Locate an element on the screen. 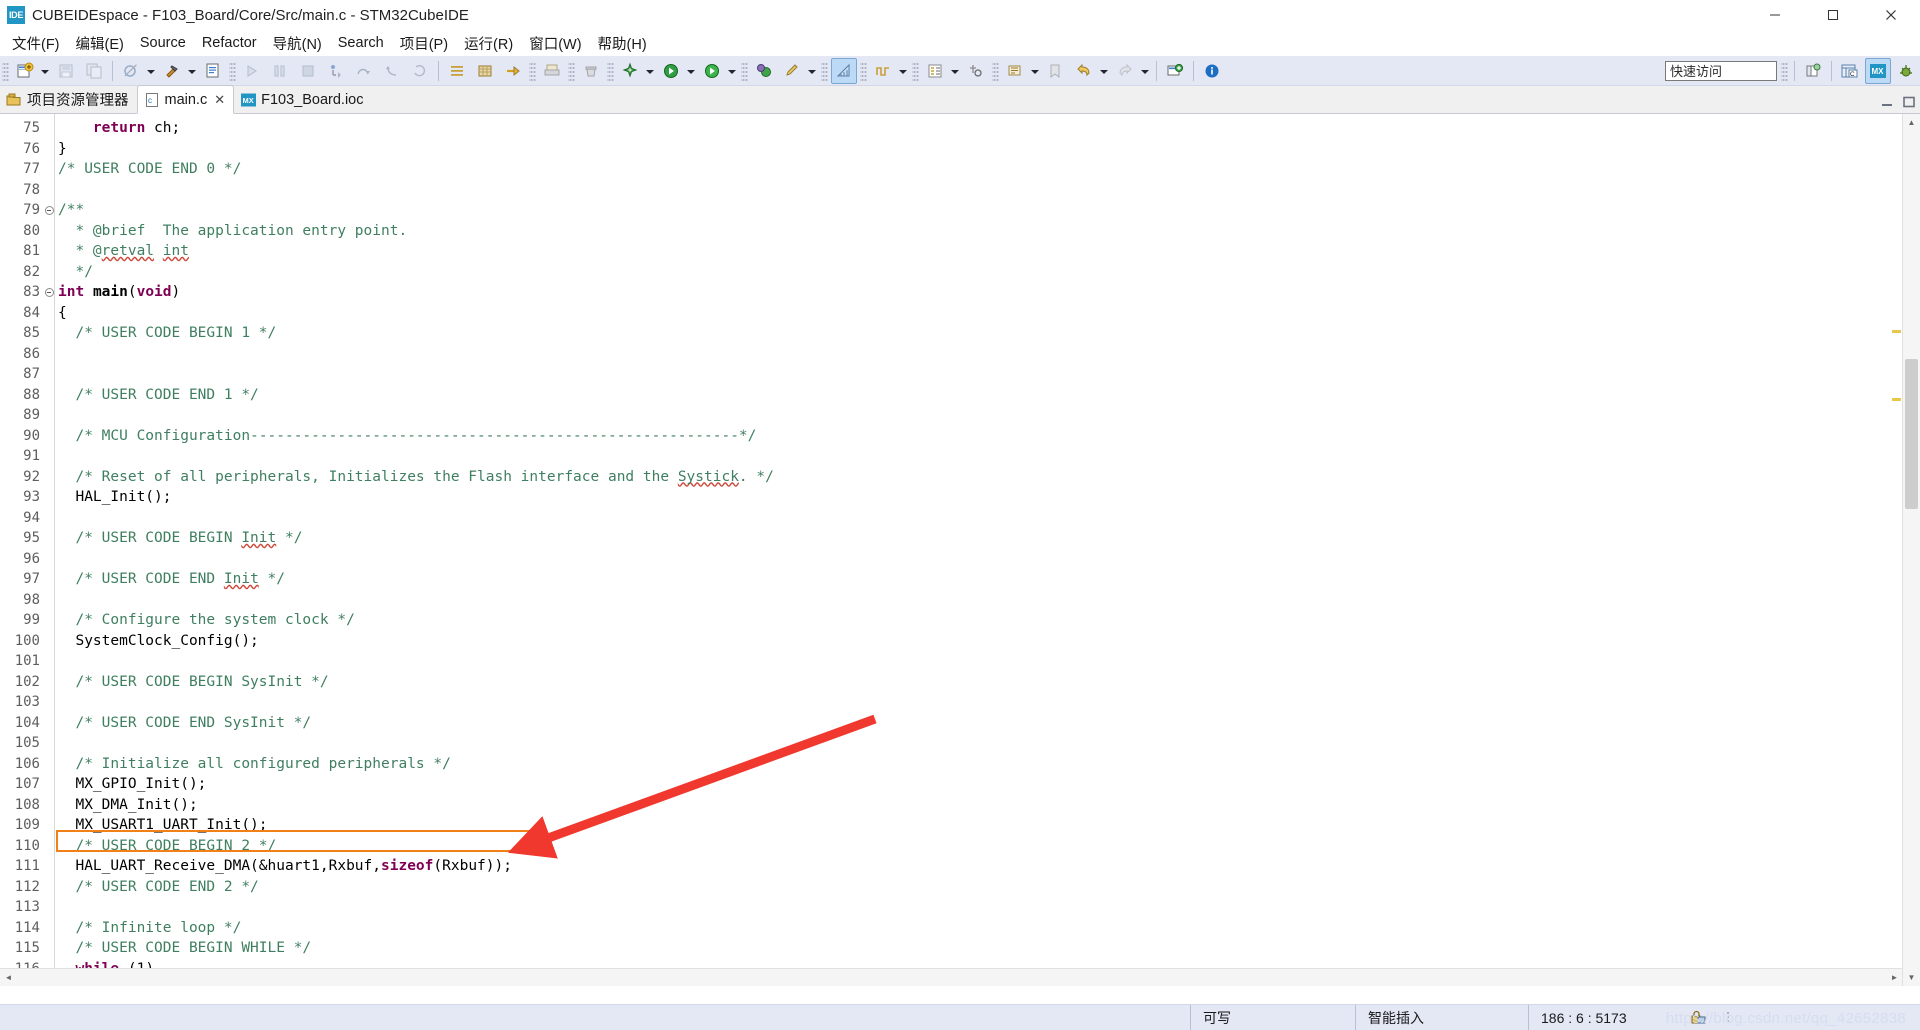  back-dropdown-arrow is located at coordinates (1103, 71).